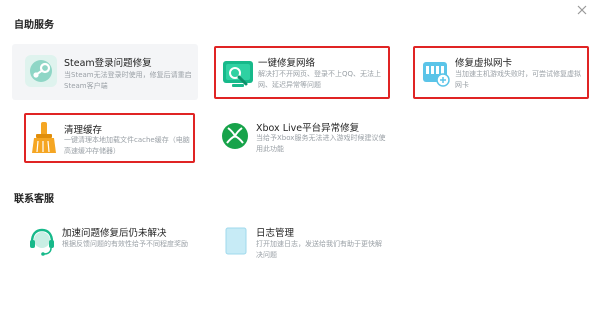 This screenshot has height=326, width=600. What do you see at coordinates (238, 74) in the screenshot?
I see `network-repair-icon` at bounding box center [238, 74].